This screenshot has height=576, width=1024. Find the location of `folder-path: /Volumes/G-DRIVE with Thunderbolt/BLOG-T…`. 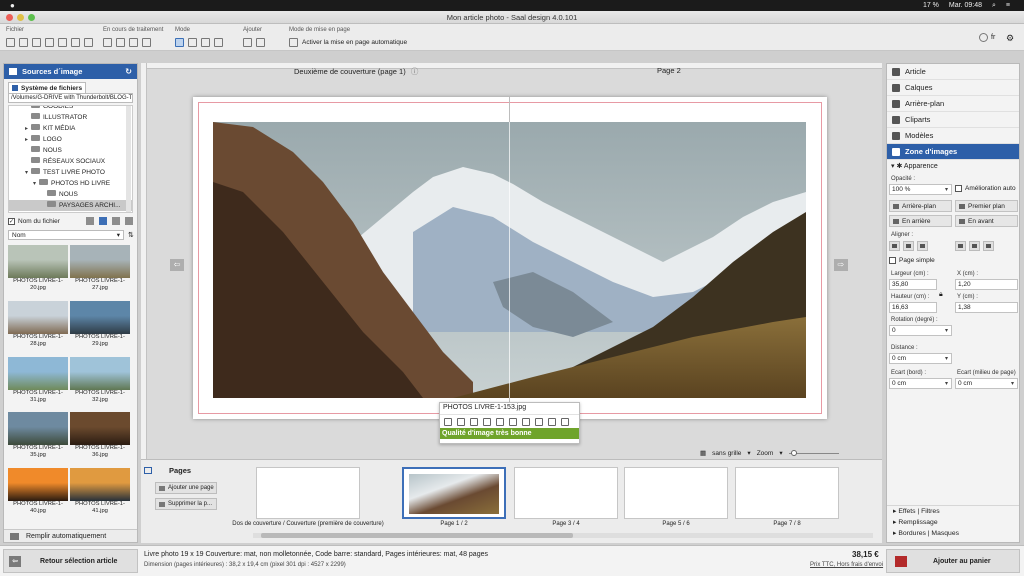

folder-path: /Volumes/G-DRIVE with Thunderbolt/BLOG-T… is located at coordinates (70, 98).